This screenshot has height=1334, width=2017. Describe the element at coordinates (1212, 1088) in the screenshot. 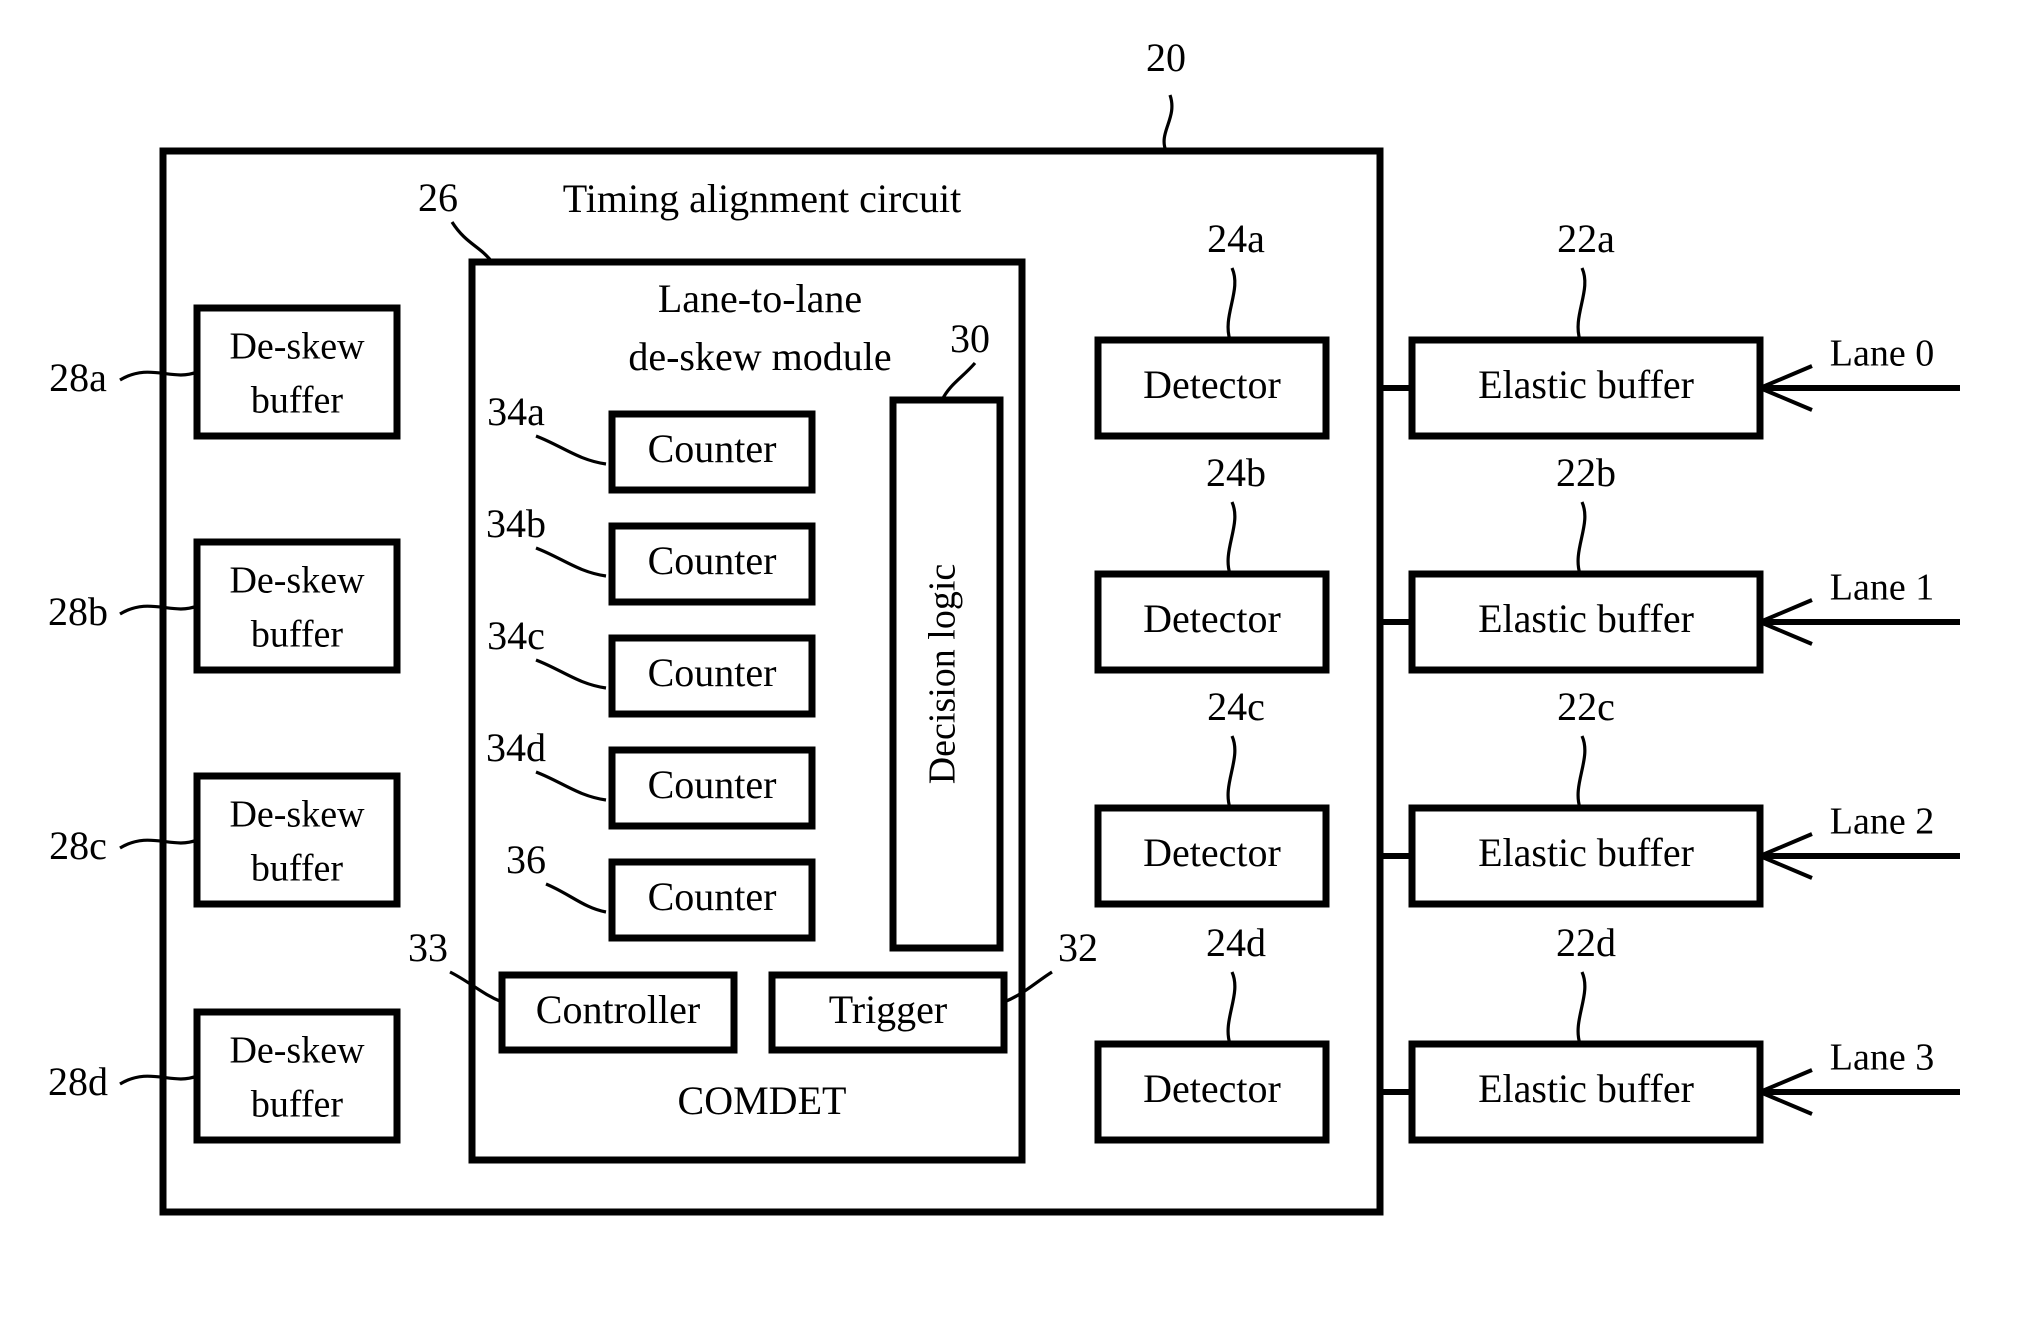

I see `detector-d-label: Detector` at that location.